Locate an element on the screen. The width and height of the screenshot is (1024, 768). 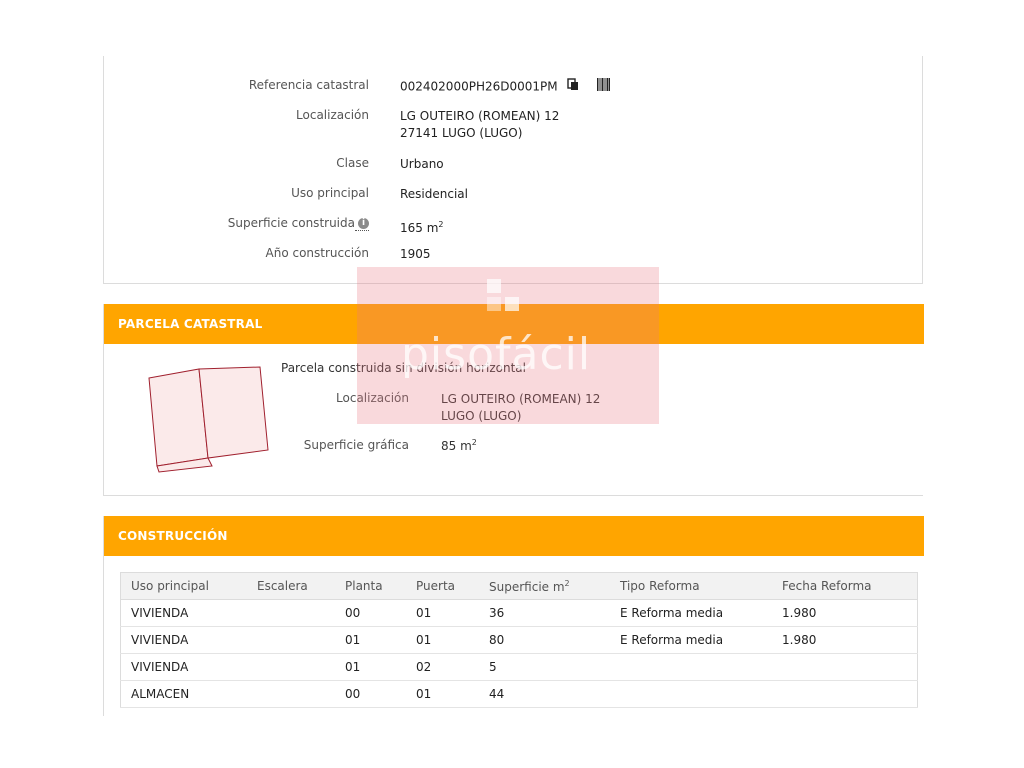
superficie-value-text: 165 m is located at coordinates (419, 228).